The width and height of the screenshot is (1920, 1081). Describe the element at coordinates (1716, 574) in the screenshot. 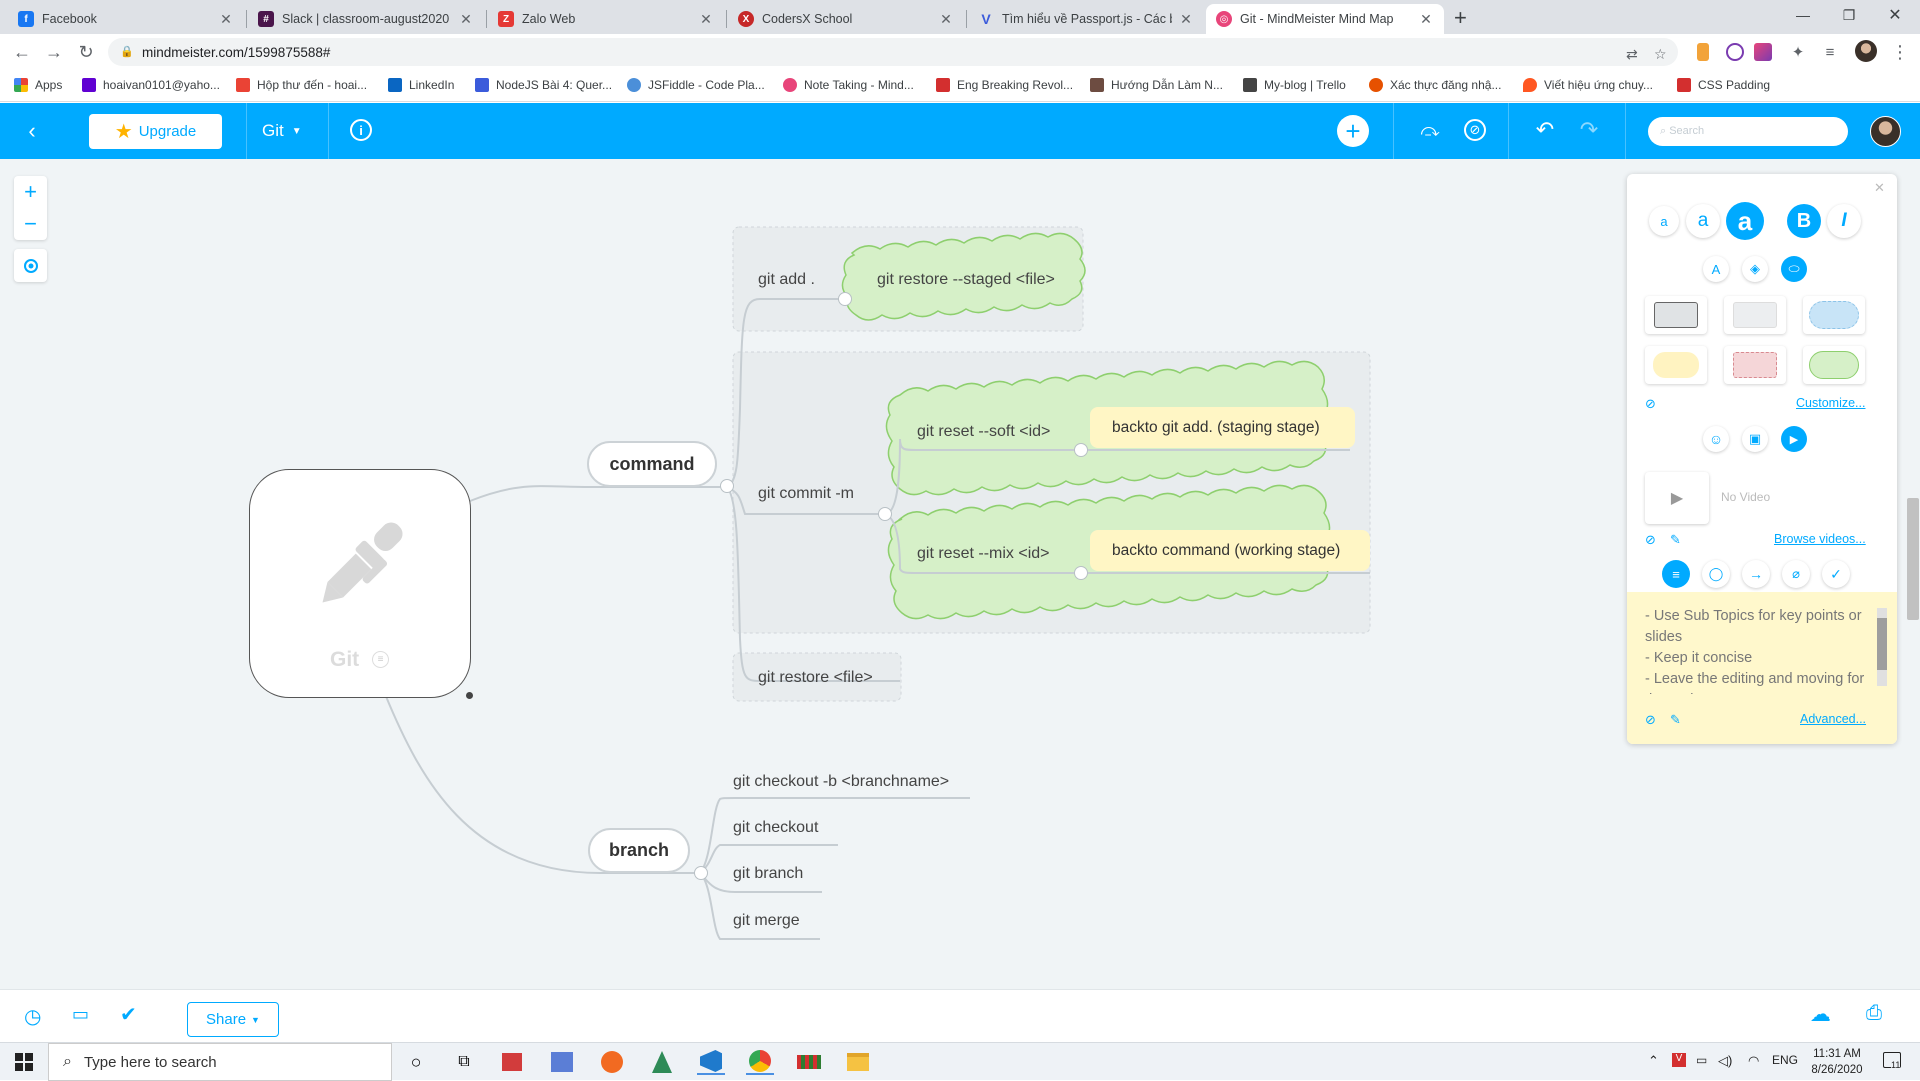

I see `comments-tab-icon: ◯` at that location.